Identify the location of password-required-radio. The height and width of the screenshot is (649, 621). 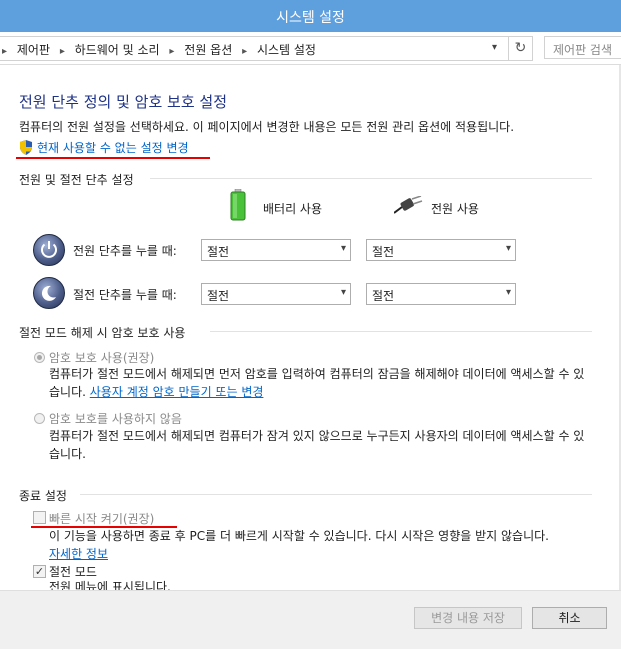
(39, 357).